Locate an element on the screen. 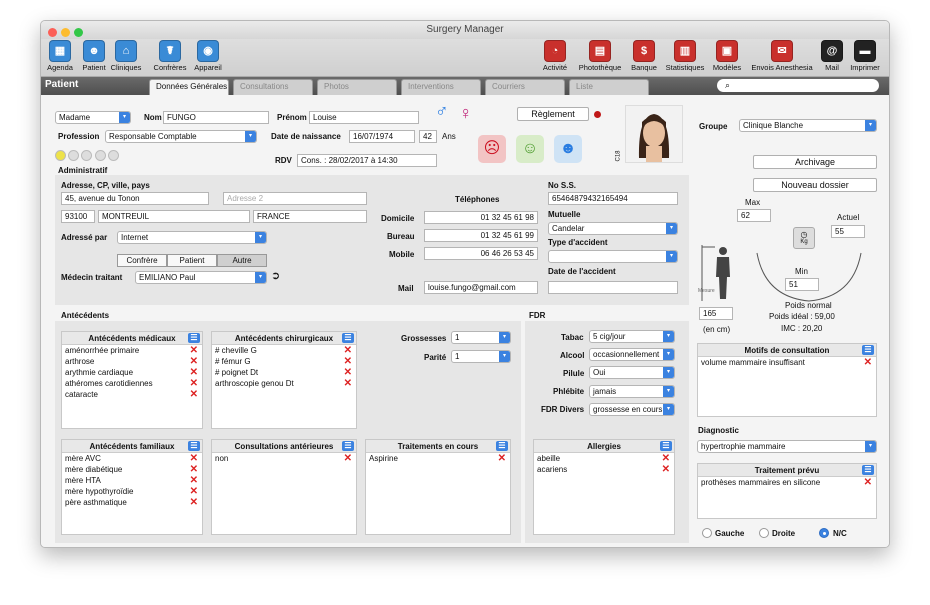 The height and width of the screenshot is (605, 930). mail-field: louise.fungo@gmail.com is located at coordinates (481, 287).